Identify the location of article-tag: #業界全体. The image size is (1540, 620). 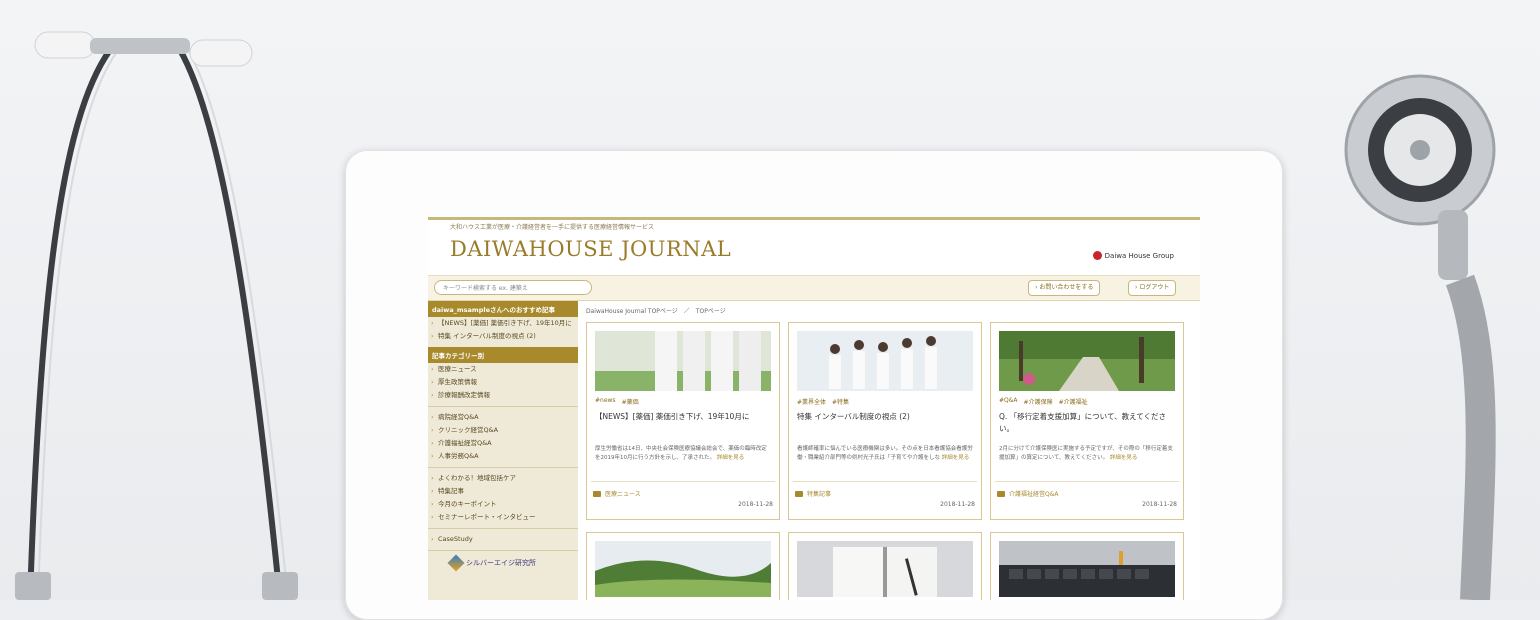
(811, 401).